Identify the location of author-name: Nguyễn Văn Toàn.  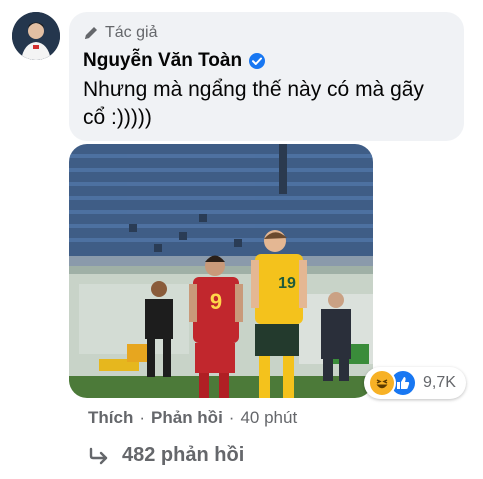
(162, 61).